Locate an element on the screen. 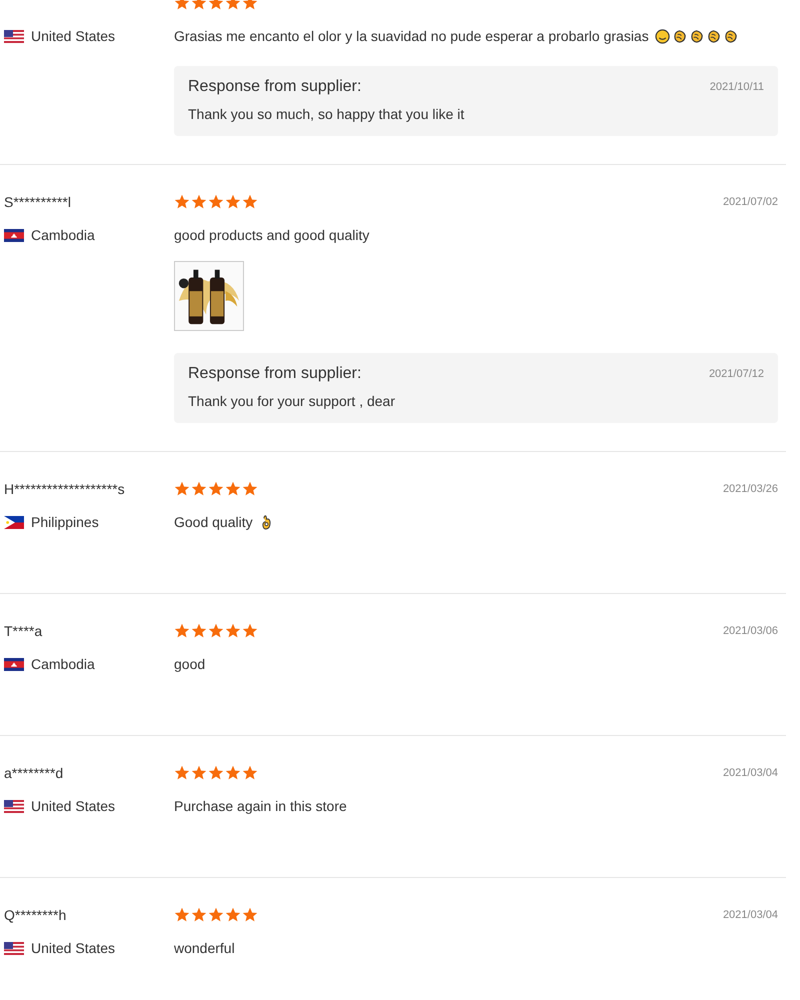 Image resolution: width=800 pixels, height=1000 pixels. review-date: 2021/03/26 is located at coordinates (750, 489).